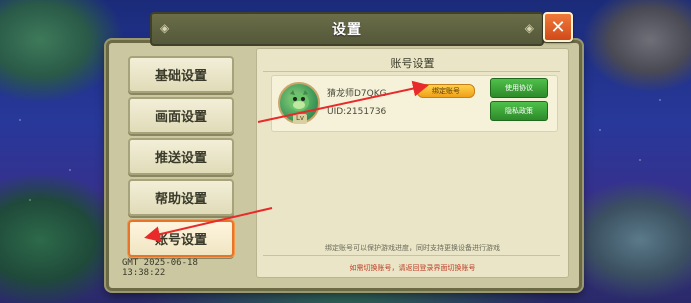  I want to click on sidebar-item-push-settings: 推送设置, so click(181, 156).